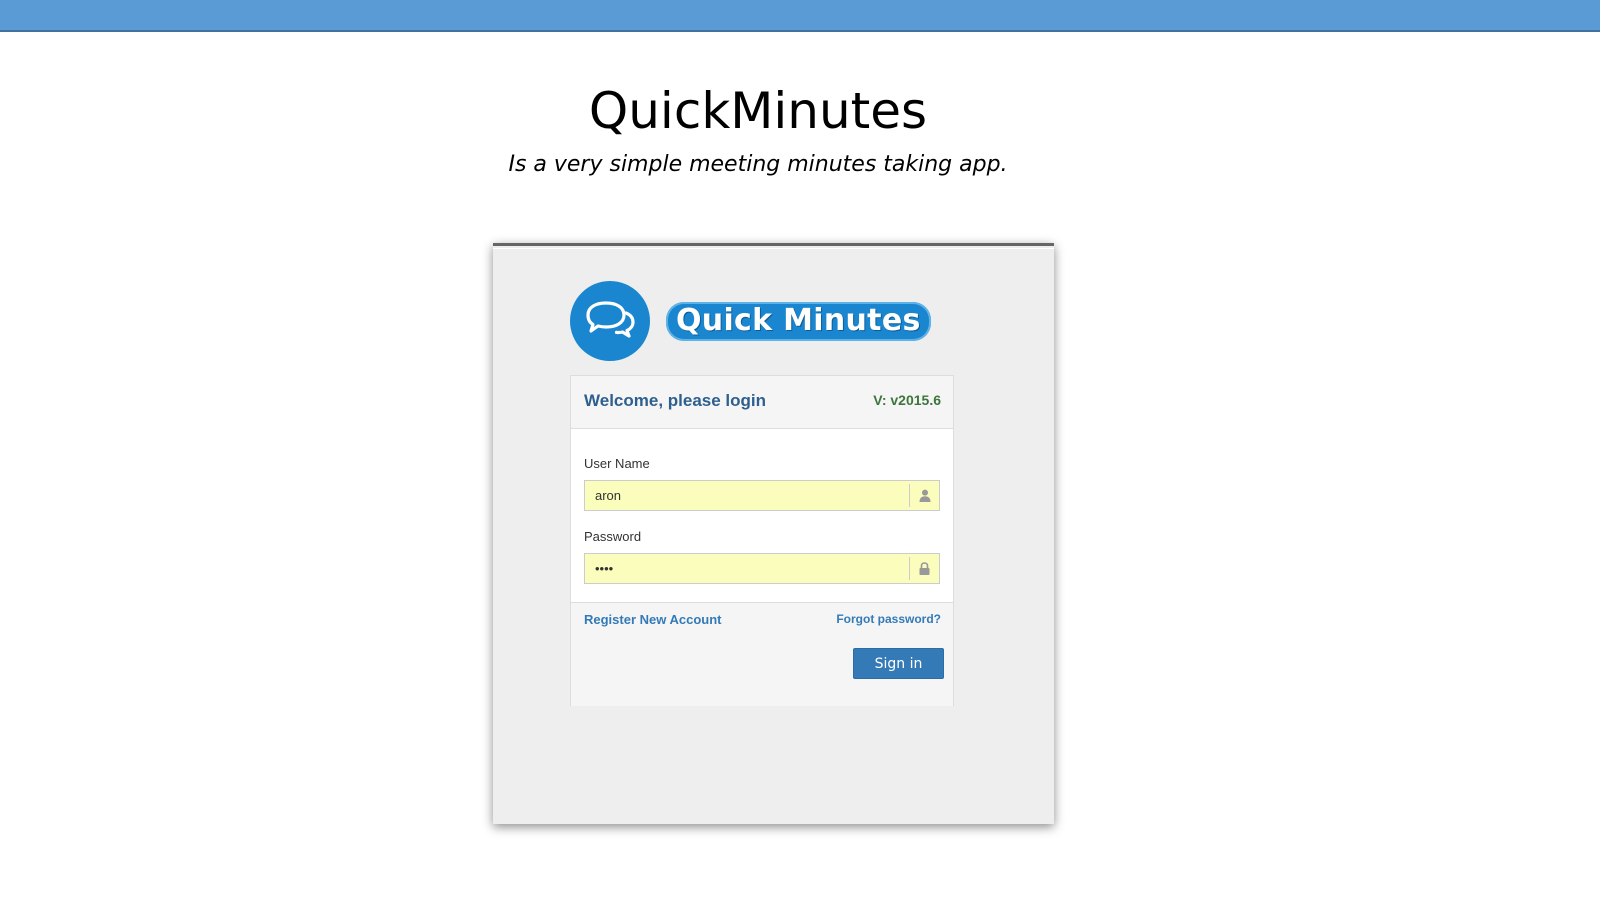 The image size is (1600, 900). Describe the element at coordinates (747, 568) in the screenshot. I see `password-input` at that location.